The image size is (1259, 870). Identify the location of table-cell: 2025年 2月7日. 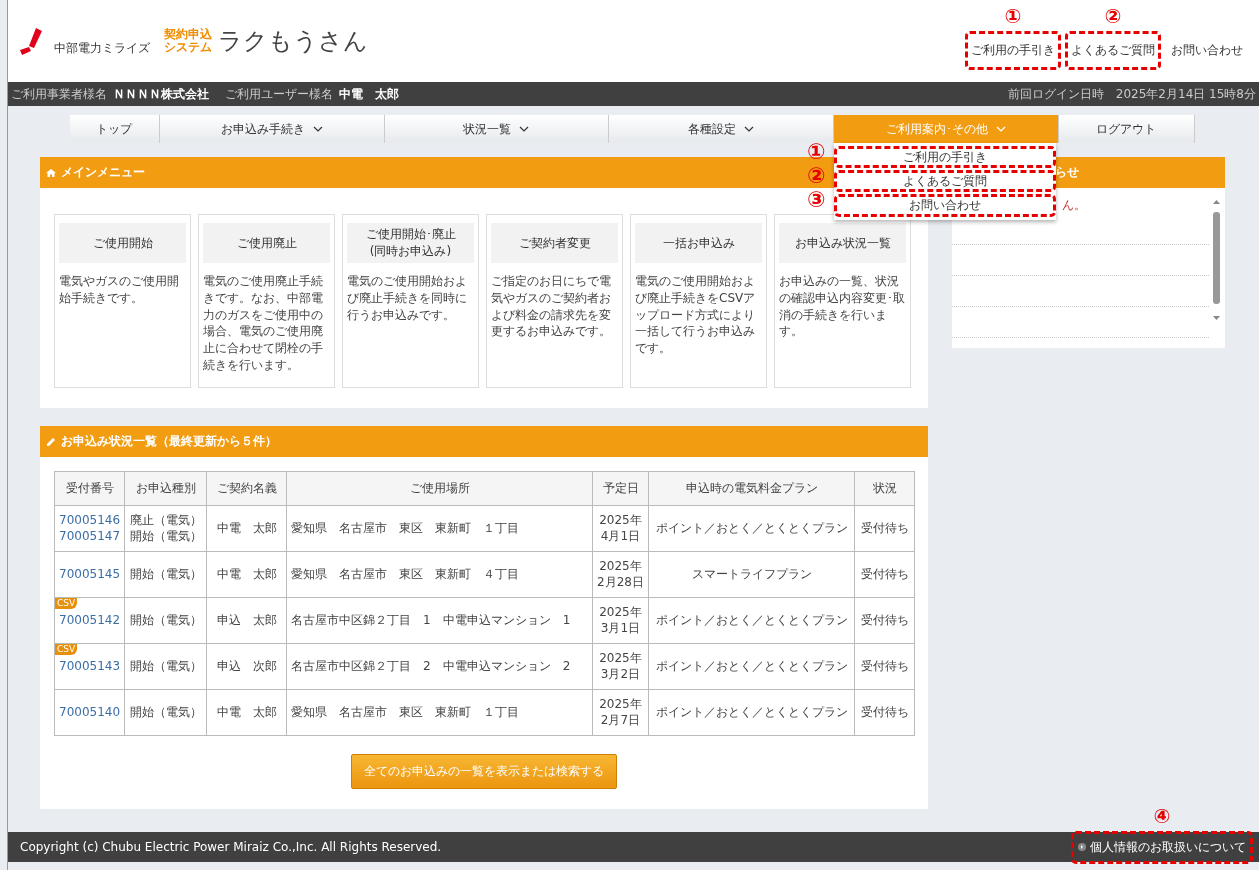
(620, 712).